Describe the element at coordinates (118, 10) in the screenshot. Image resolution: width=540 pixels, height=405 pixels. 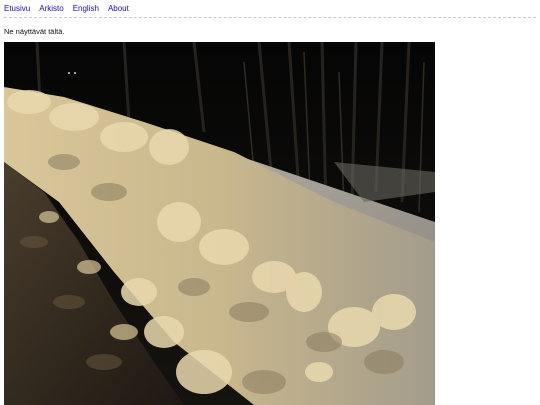
I see `nav-link-about: About` at that location.